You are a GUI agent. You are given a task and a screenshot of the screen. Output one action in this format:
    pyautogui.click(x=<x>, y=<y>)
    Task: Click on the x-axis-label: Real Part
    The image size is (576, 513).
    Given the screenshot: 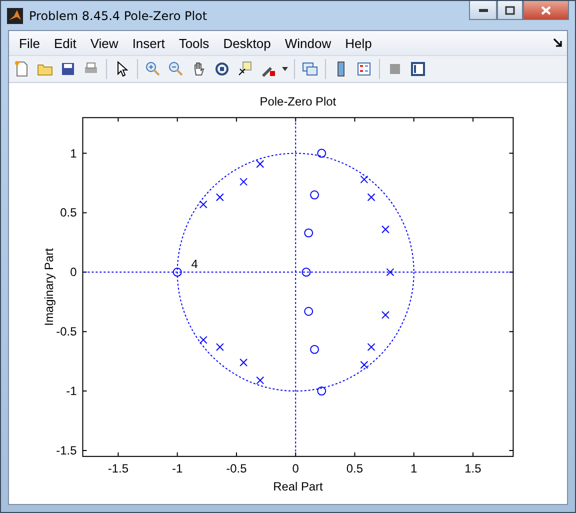 What is the action you would take?
    pyautogui.click(x=298, y=486)
    